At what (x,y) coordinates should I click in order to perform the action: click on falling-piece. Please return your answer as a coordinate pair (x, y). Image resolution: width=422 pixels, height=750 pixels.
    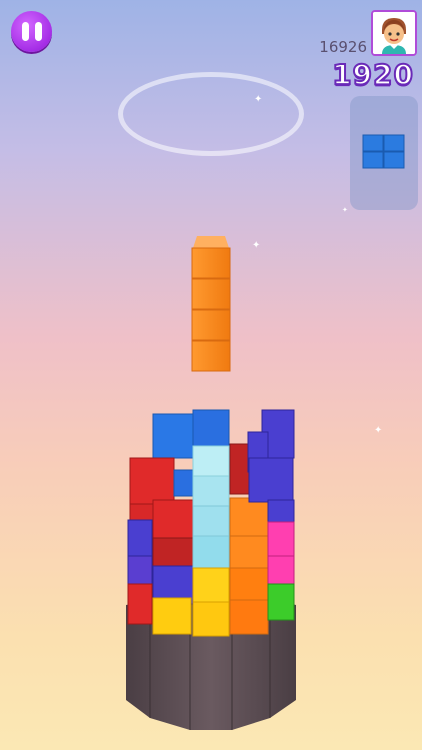
    Looking at the image, I should click on (211, 304).